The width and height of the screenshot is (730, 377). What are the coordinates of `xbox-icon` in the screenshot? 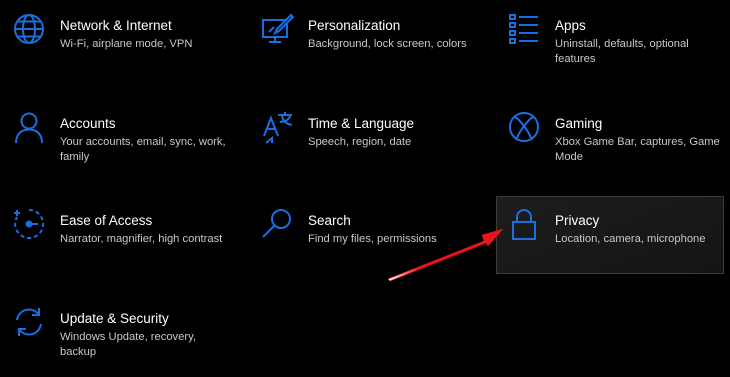 It's located at (524, 127).